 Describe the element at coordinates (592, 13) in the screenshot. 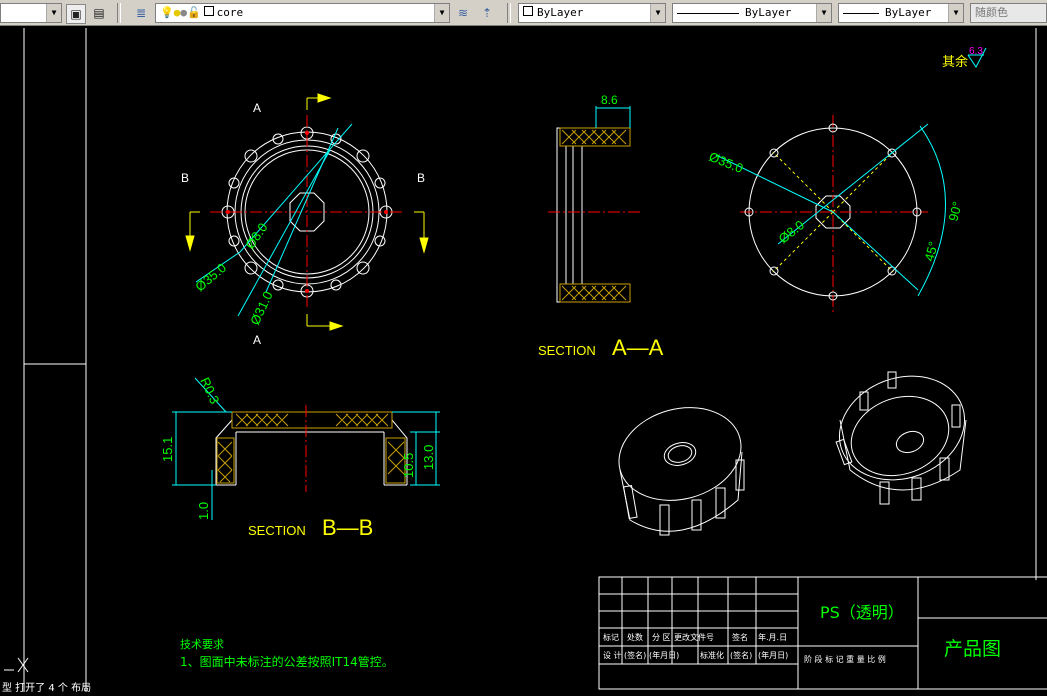

I see `color-combo: ByLayer ▼` at that location.